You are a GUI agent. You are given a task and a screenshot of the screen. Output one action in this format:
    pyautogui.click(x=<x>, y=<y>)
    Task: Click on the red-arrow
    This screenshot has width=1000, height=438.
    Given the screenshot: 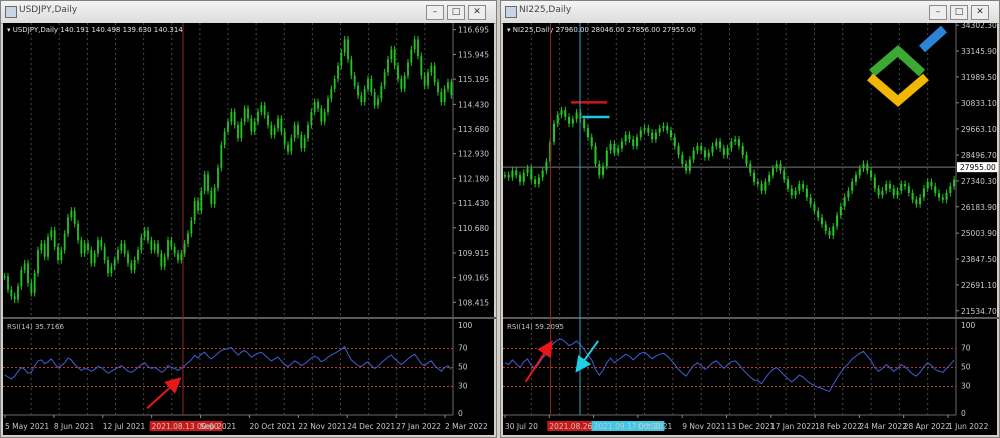 What is the action you would take?
    pyautogui.click(x=164, y=393)
    